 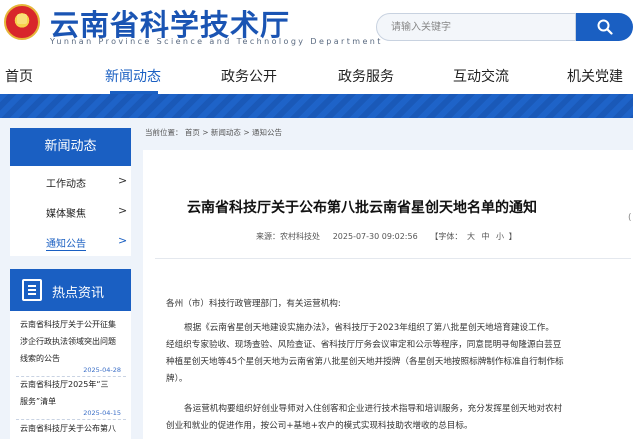 I want to click on nav-news: 新闻动态, so click(x=133, y=76).